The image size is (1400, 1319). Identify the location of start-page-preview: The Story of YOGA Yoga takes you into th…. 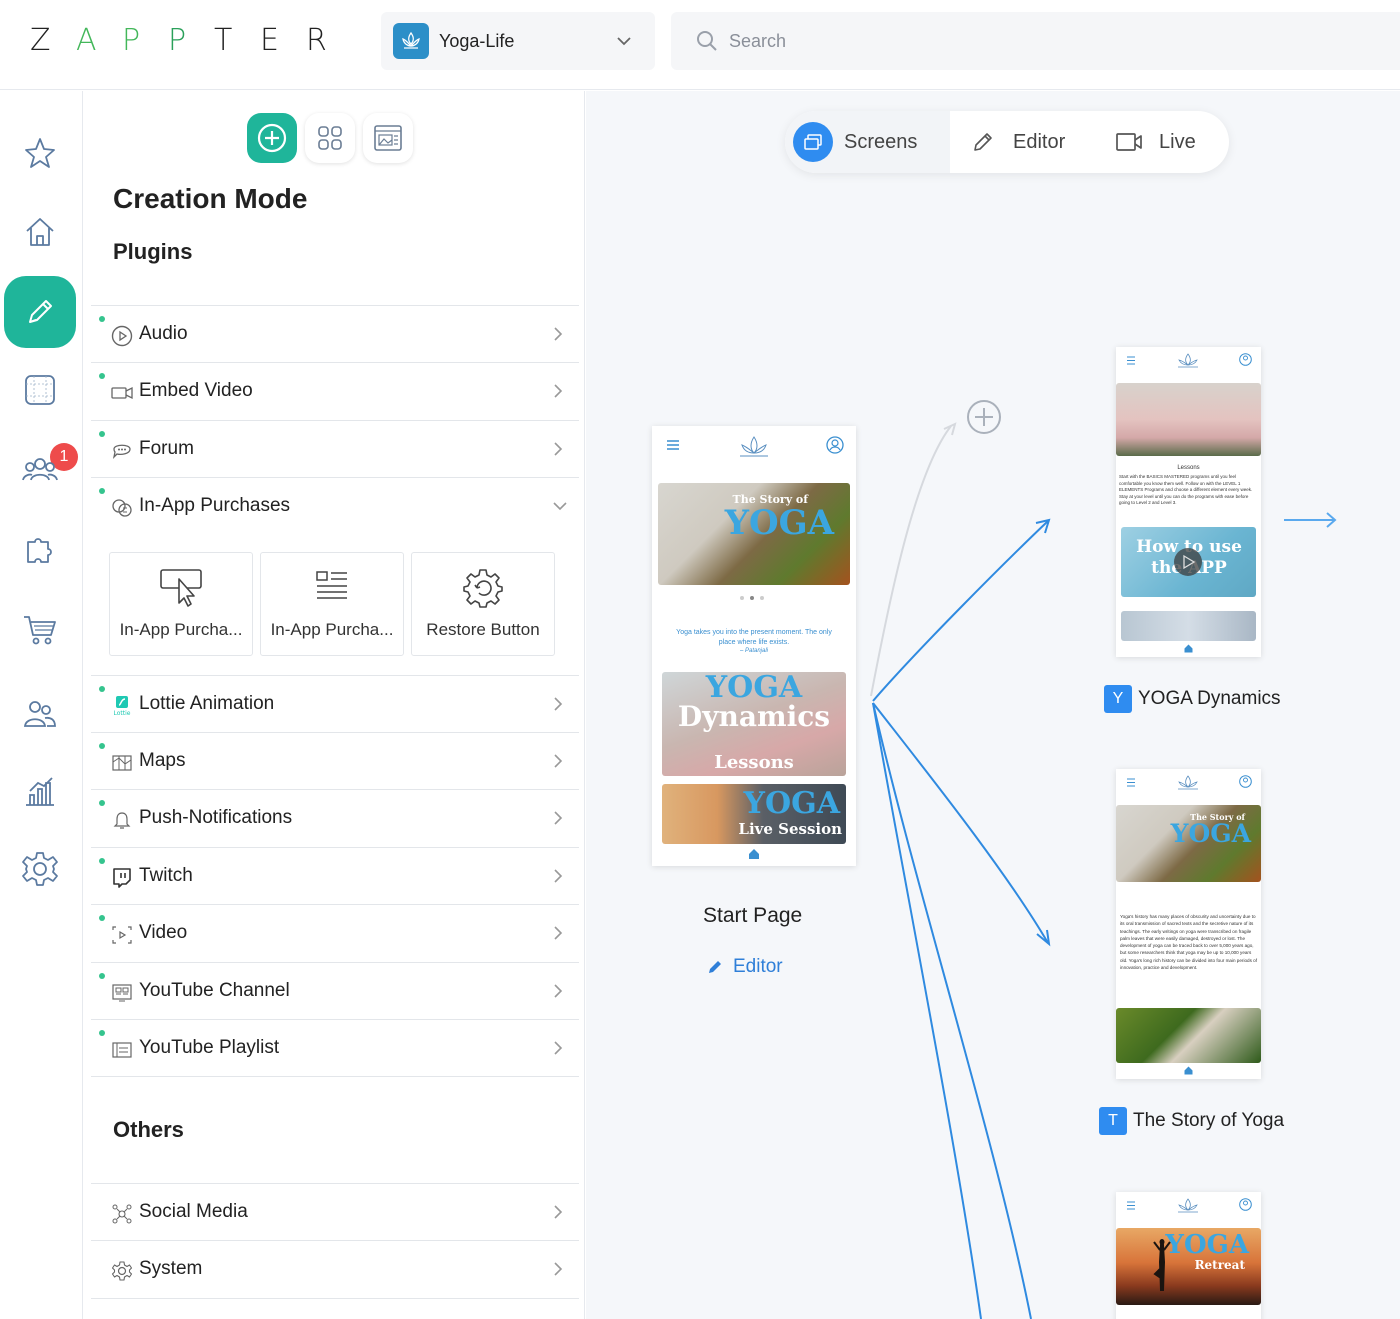
(754, 646).